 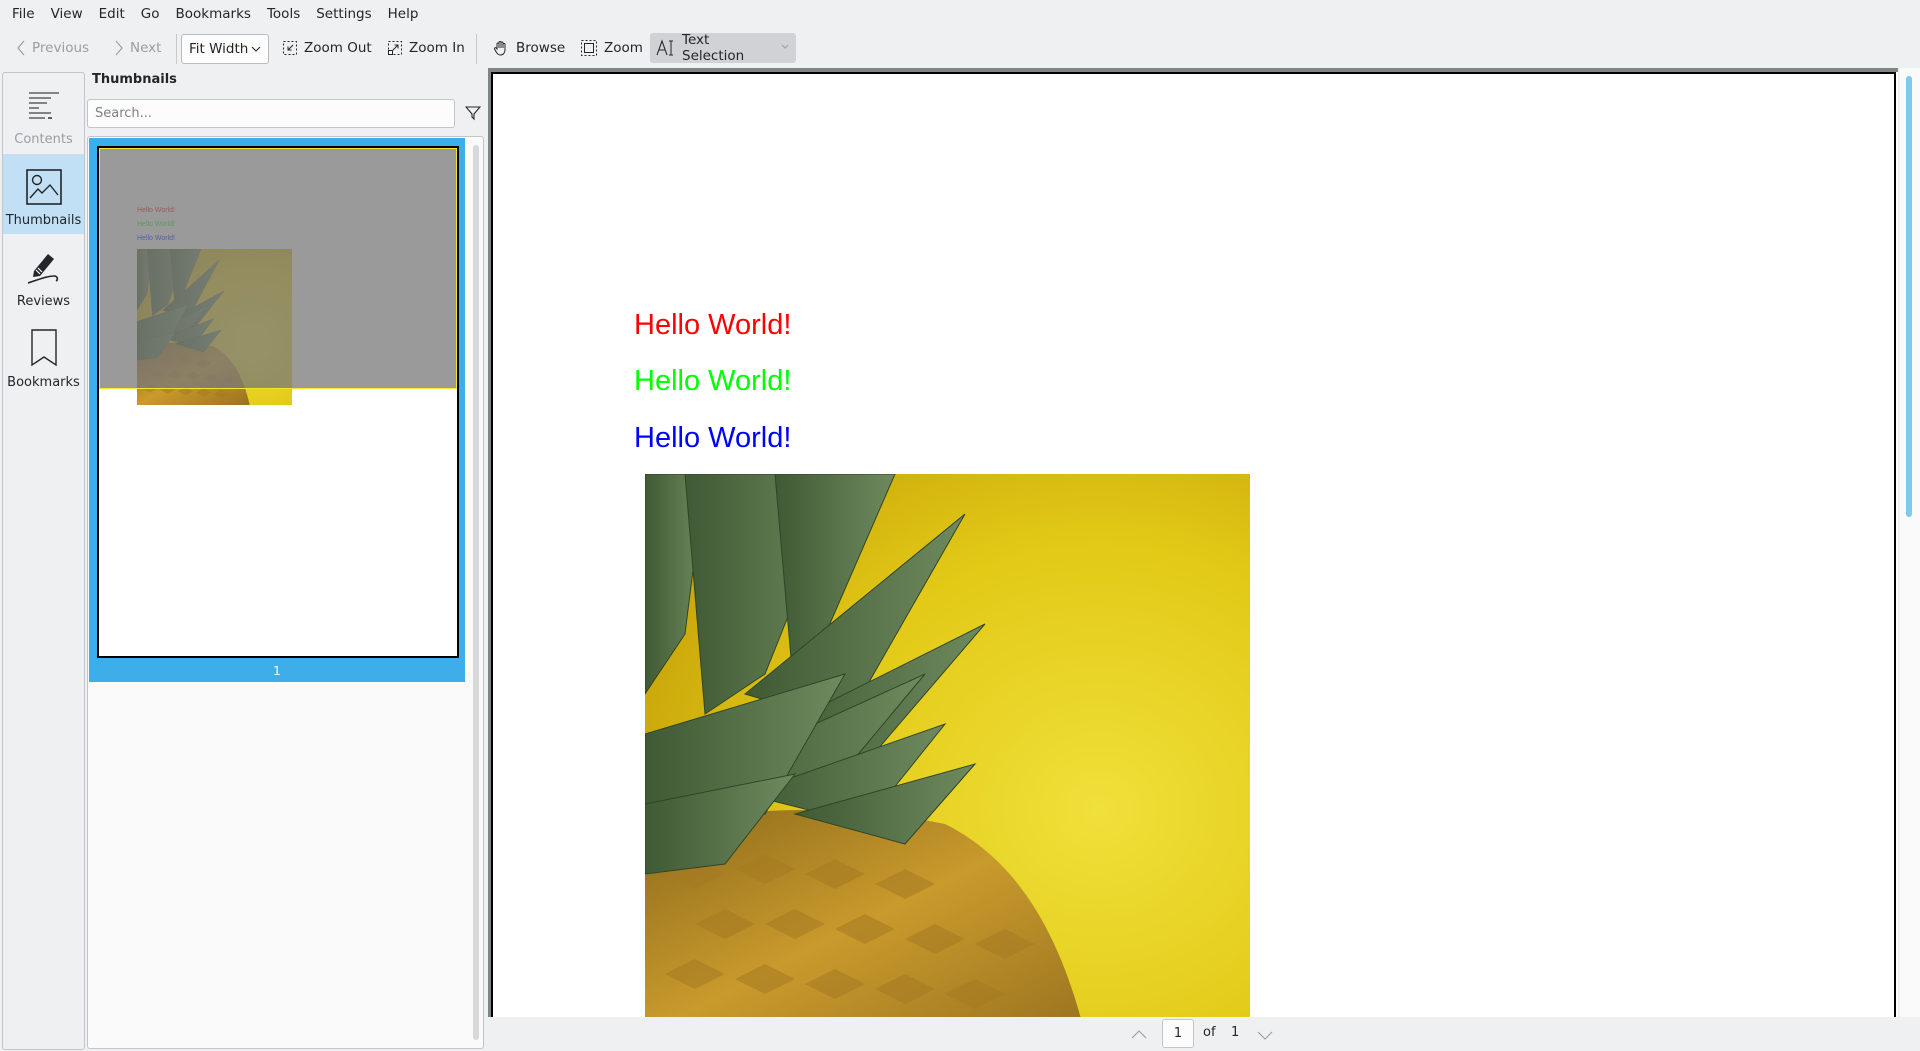 I want to click on chevron-left-icon, so click(x=21, y=48).